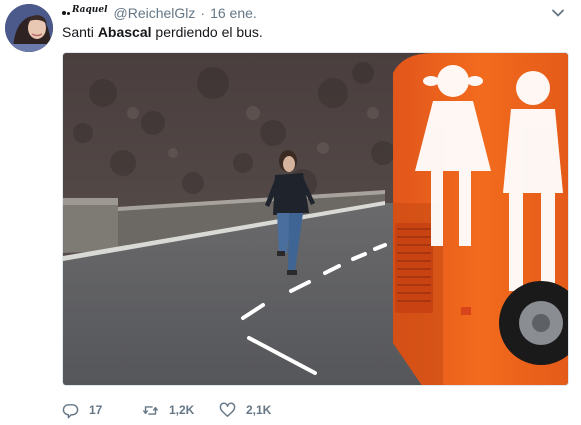  Describe the element at coordinates (207, 32) in the screenshot. I see `tweet-text-end: perdiendo el bus.` at that location.